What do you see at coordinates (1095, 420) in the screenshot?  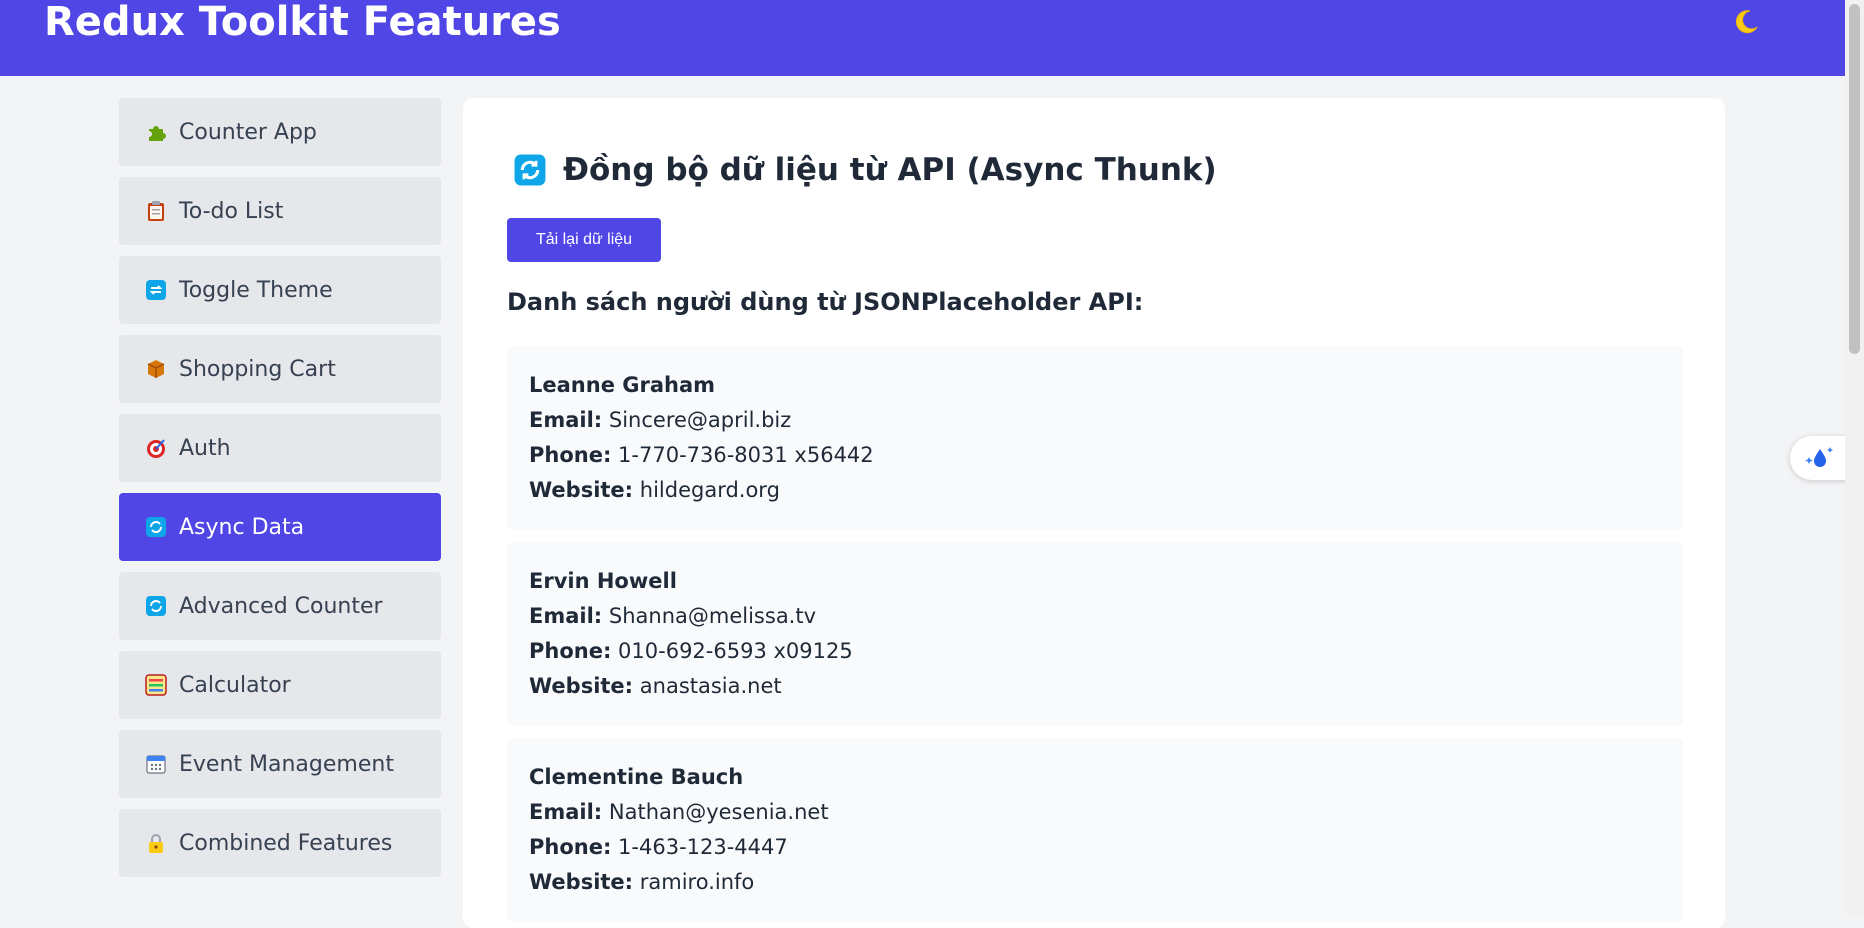 I see `user-email: Email: Sincere@april.biz` at bounding box center [1095, 420].